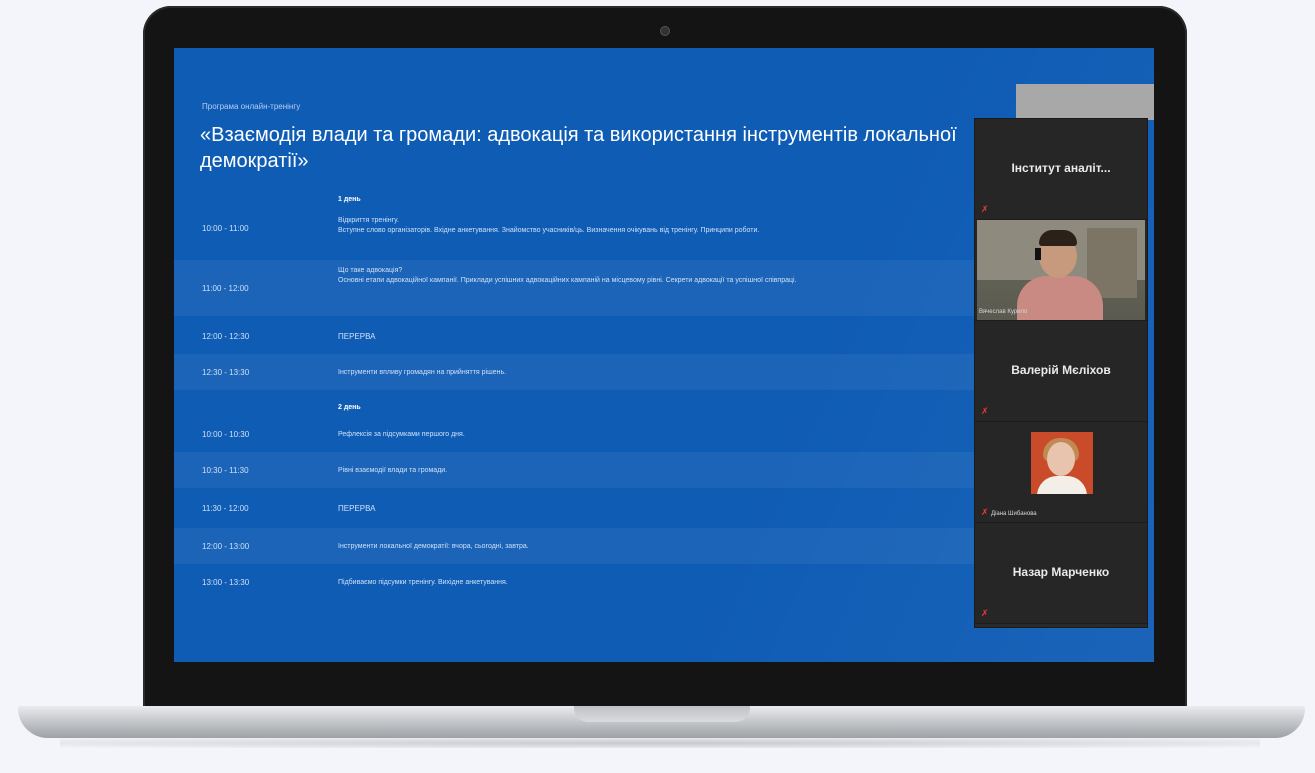 This screenshot has width=1315, height=773. What do you see at coordinates (225, 288) in the screenshot?
I see `row-time: 11:00 - 12:00` at bounding box center [225, 288].